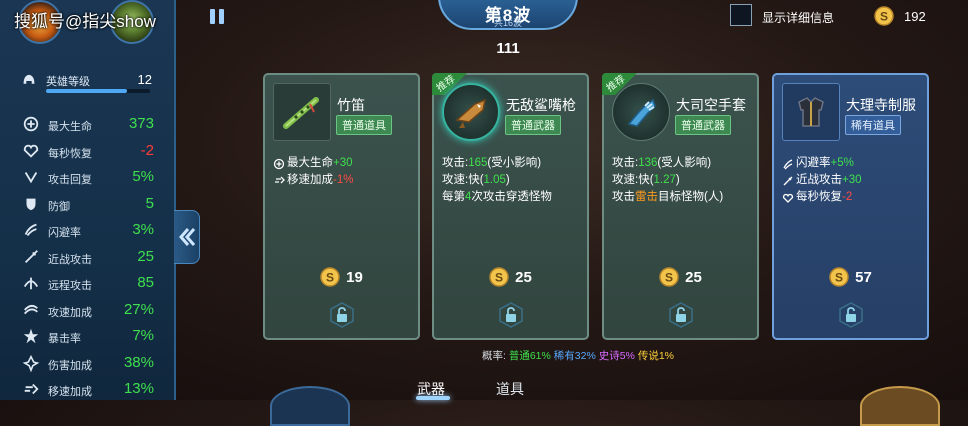 The height and width of the screenshot is (426, 968). What do you see at coordinates (703, 125) in the screenshot?
I see `item-rarity-tag: 普通武器` at bounding box center [703, 125].